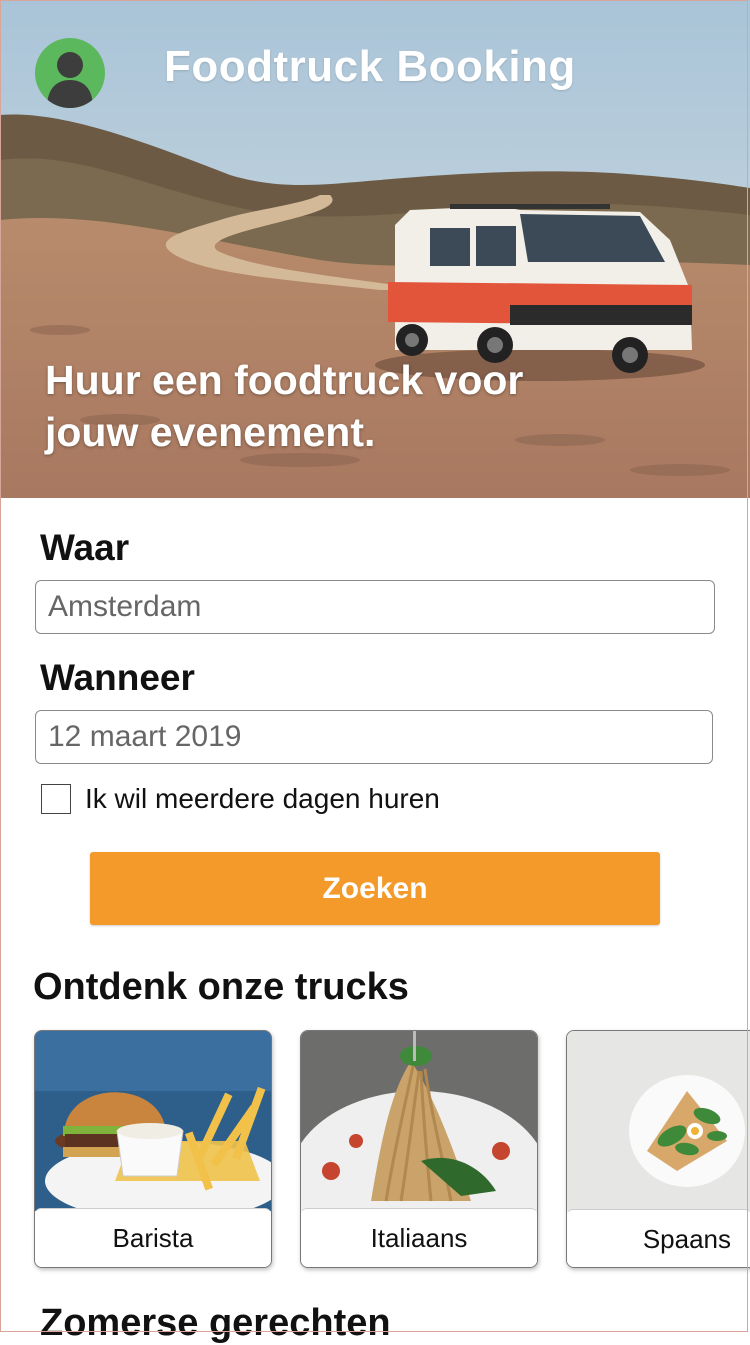 The width and height of the screenshot is (750, 1345). What do you see at coordinates (210, 432) in the screenshot?
I see `hero-tagline-line2: jouw evenement.` at bounding box center [210, 432].